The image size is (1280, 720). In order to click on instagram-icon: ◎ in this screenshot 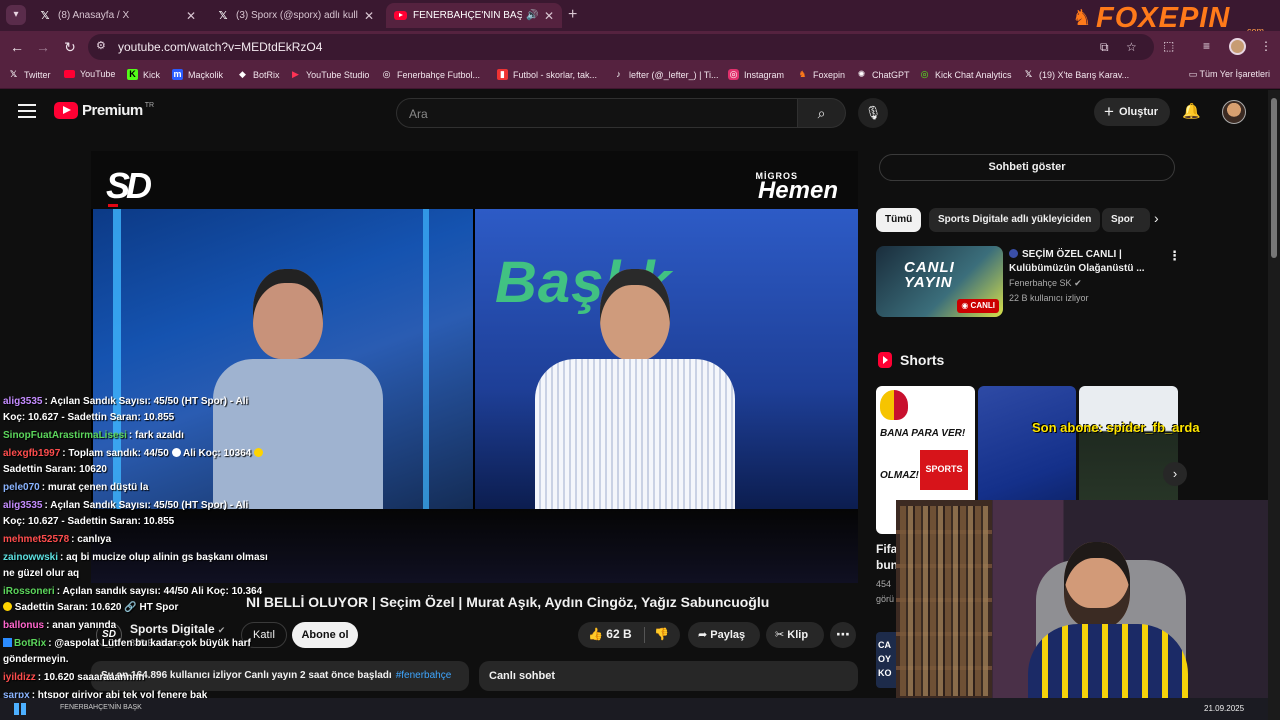, I will do `click(733, 74)`.